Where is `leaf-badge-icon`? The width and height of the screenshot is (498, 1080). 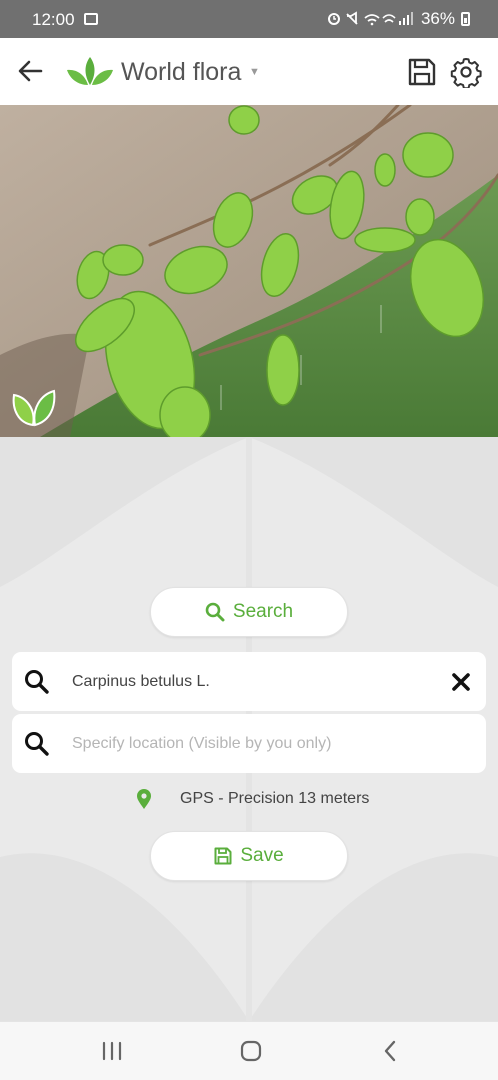
leaf-badge-icon is located at coordinates (34, 408).